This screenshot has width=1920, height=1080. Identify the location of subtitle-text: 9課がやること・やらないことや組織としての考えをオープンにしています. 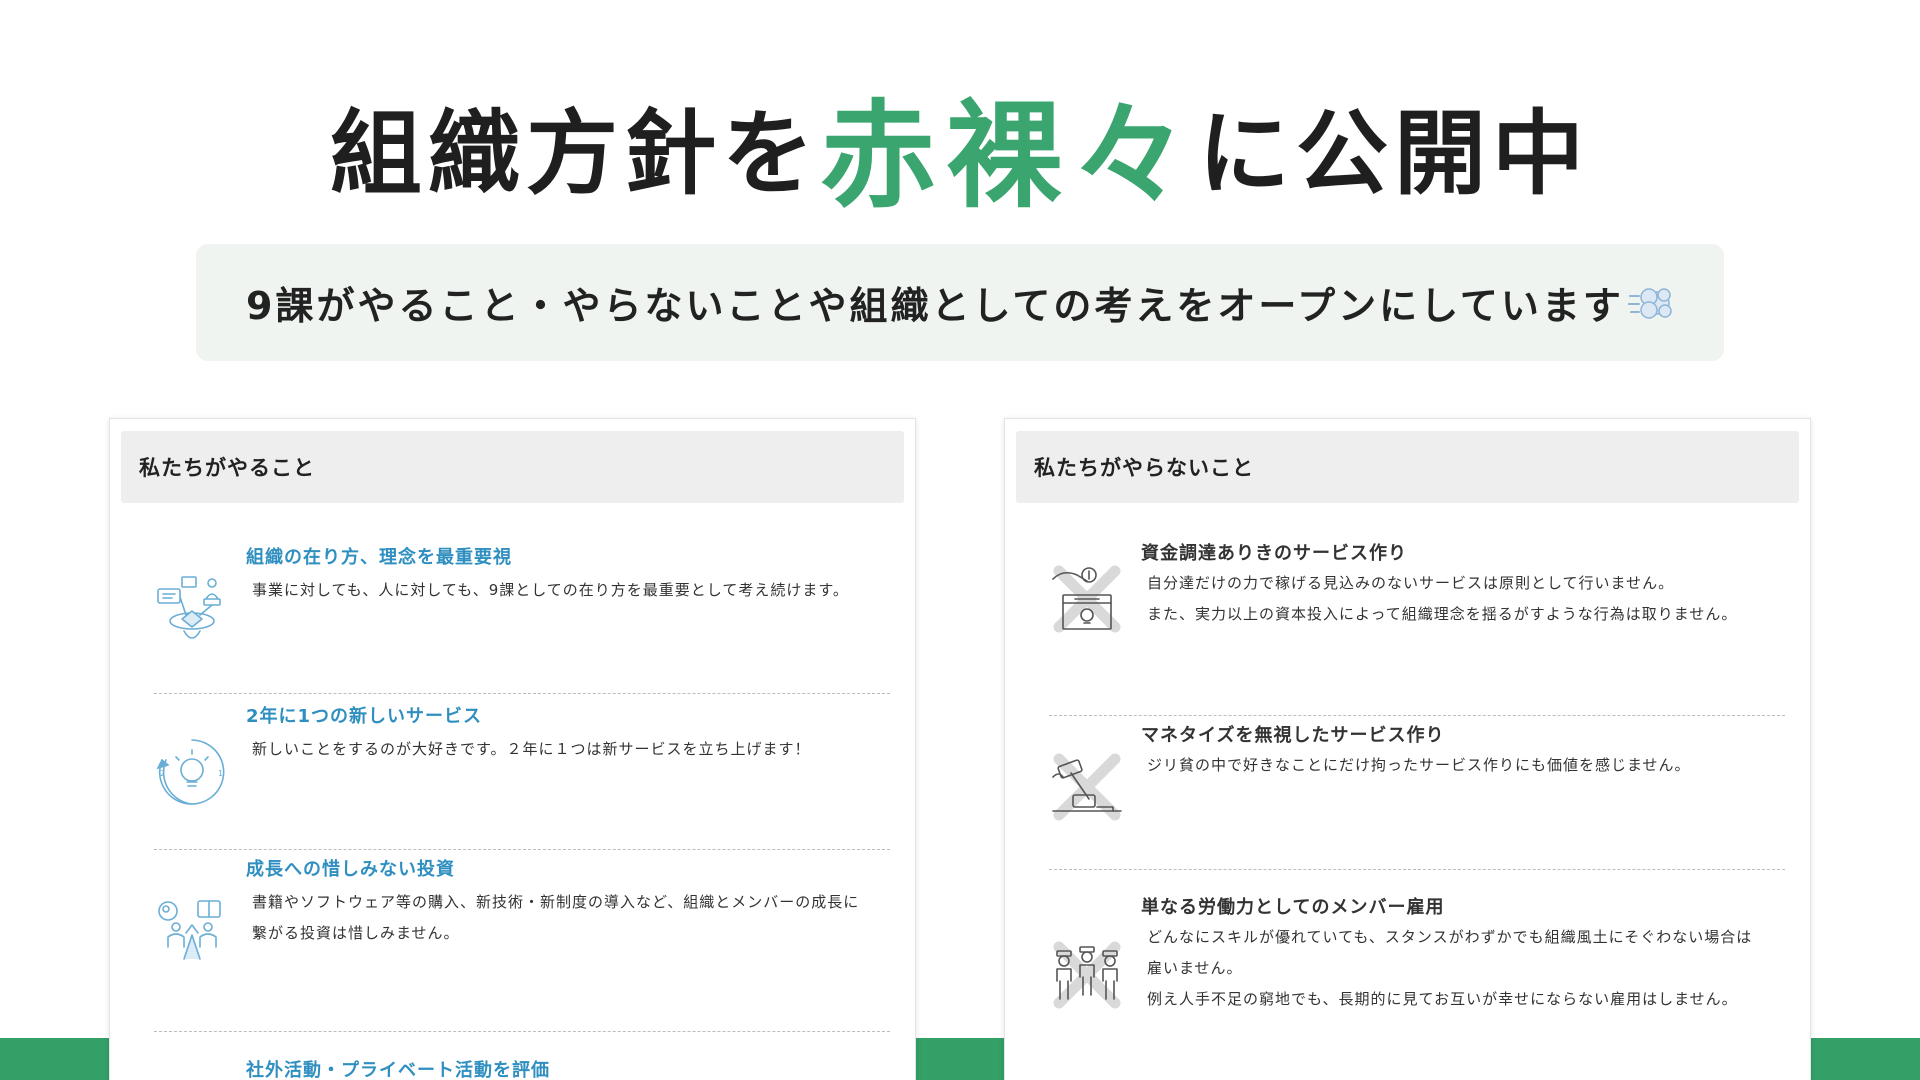
(935, 306).